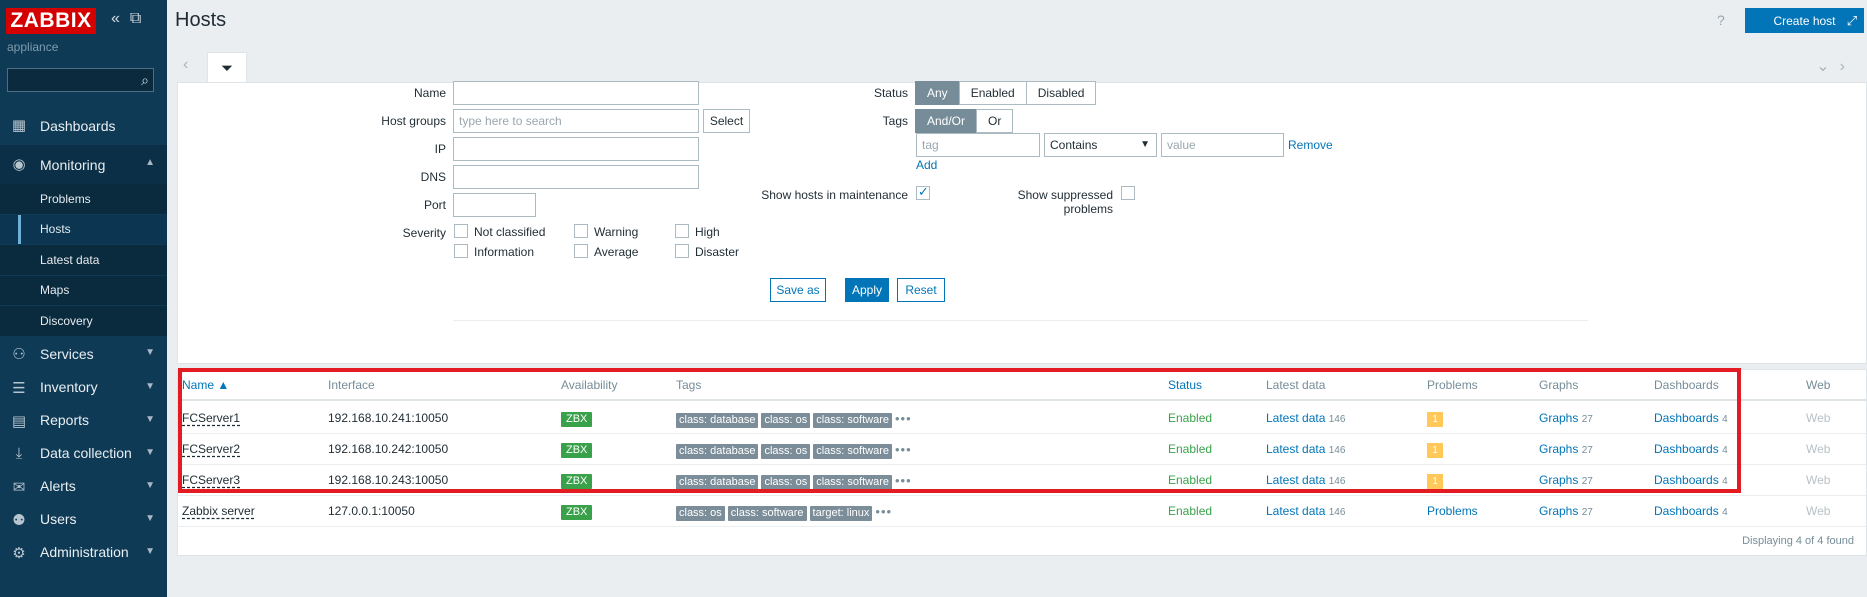 The image size is (1867, 597). I want to click on filter-tab: ⏷, so click(227, 67).